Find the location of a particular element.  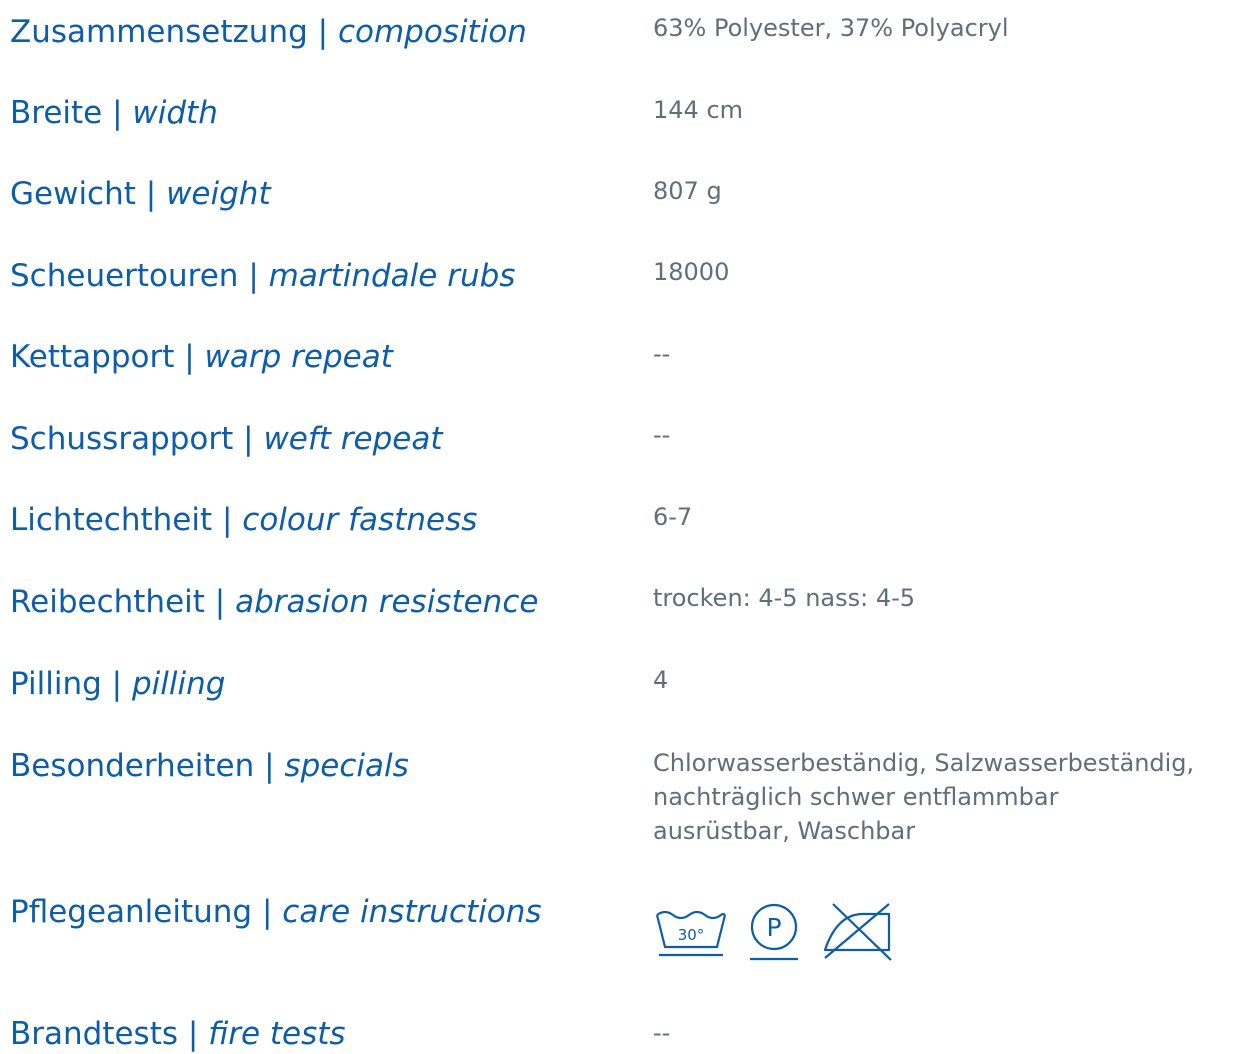

label-de: Pilling is located at coordinates (56, 684).